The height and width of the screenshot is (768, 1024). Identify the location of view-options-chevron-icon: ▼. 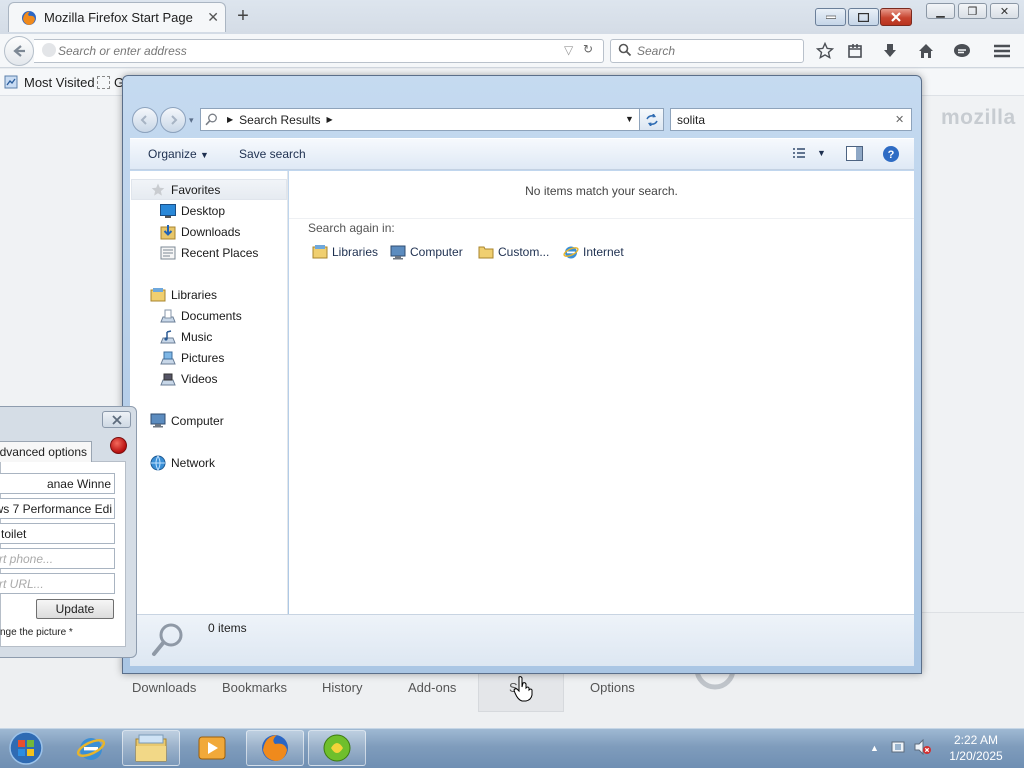
(821, 153).